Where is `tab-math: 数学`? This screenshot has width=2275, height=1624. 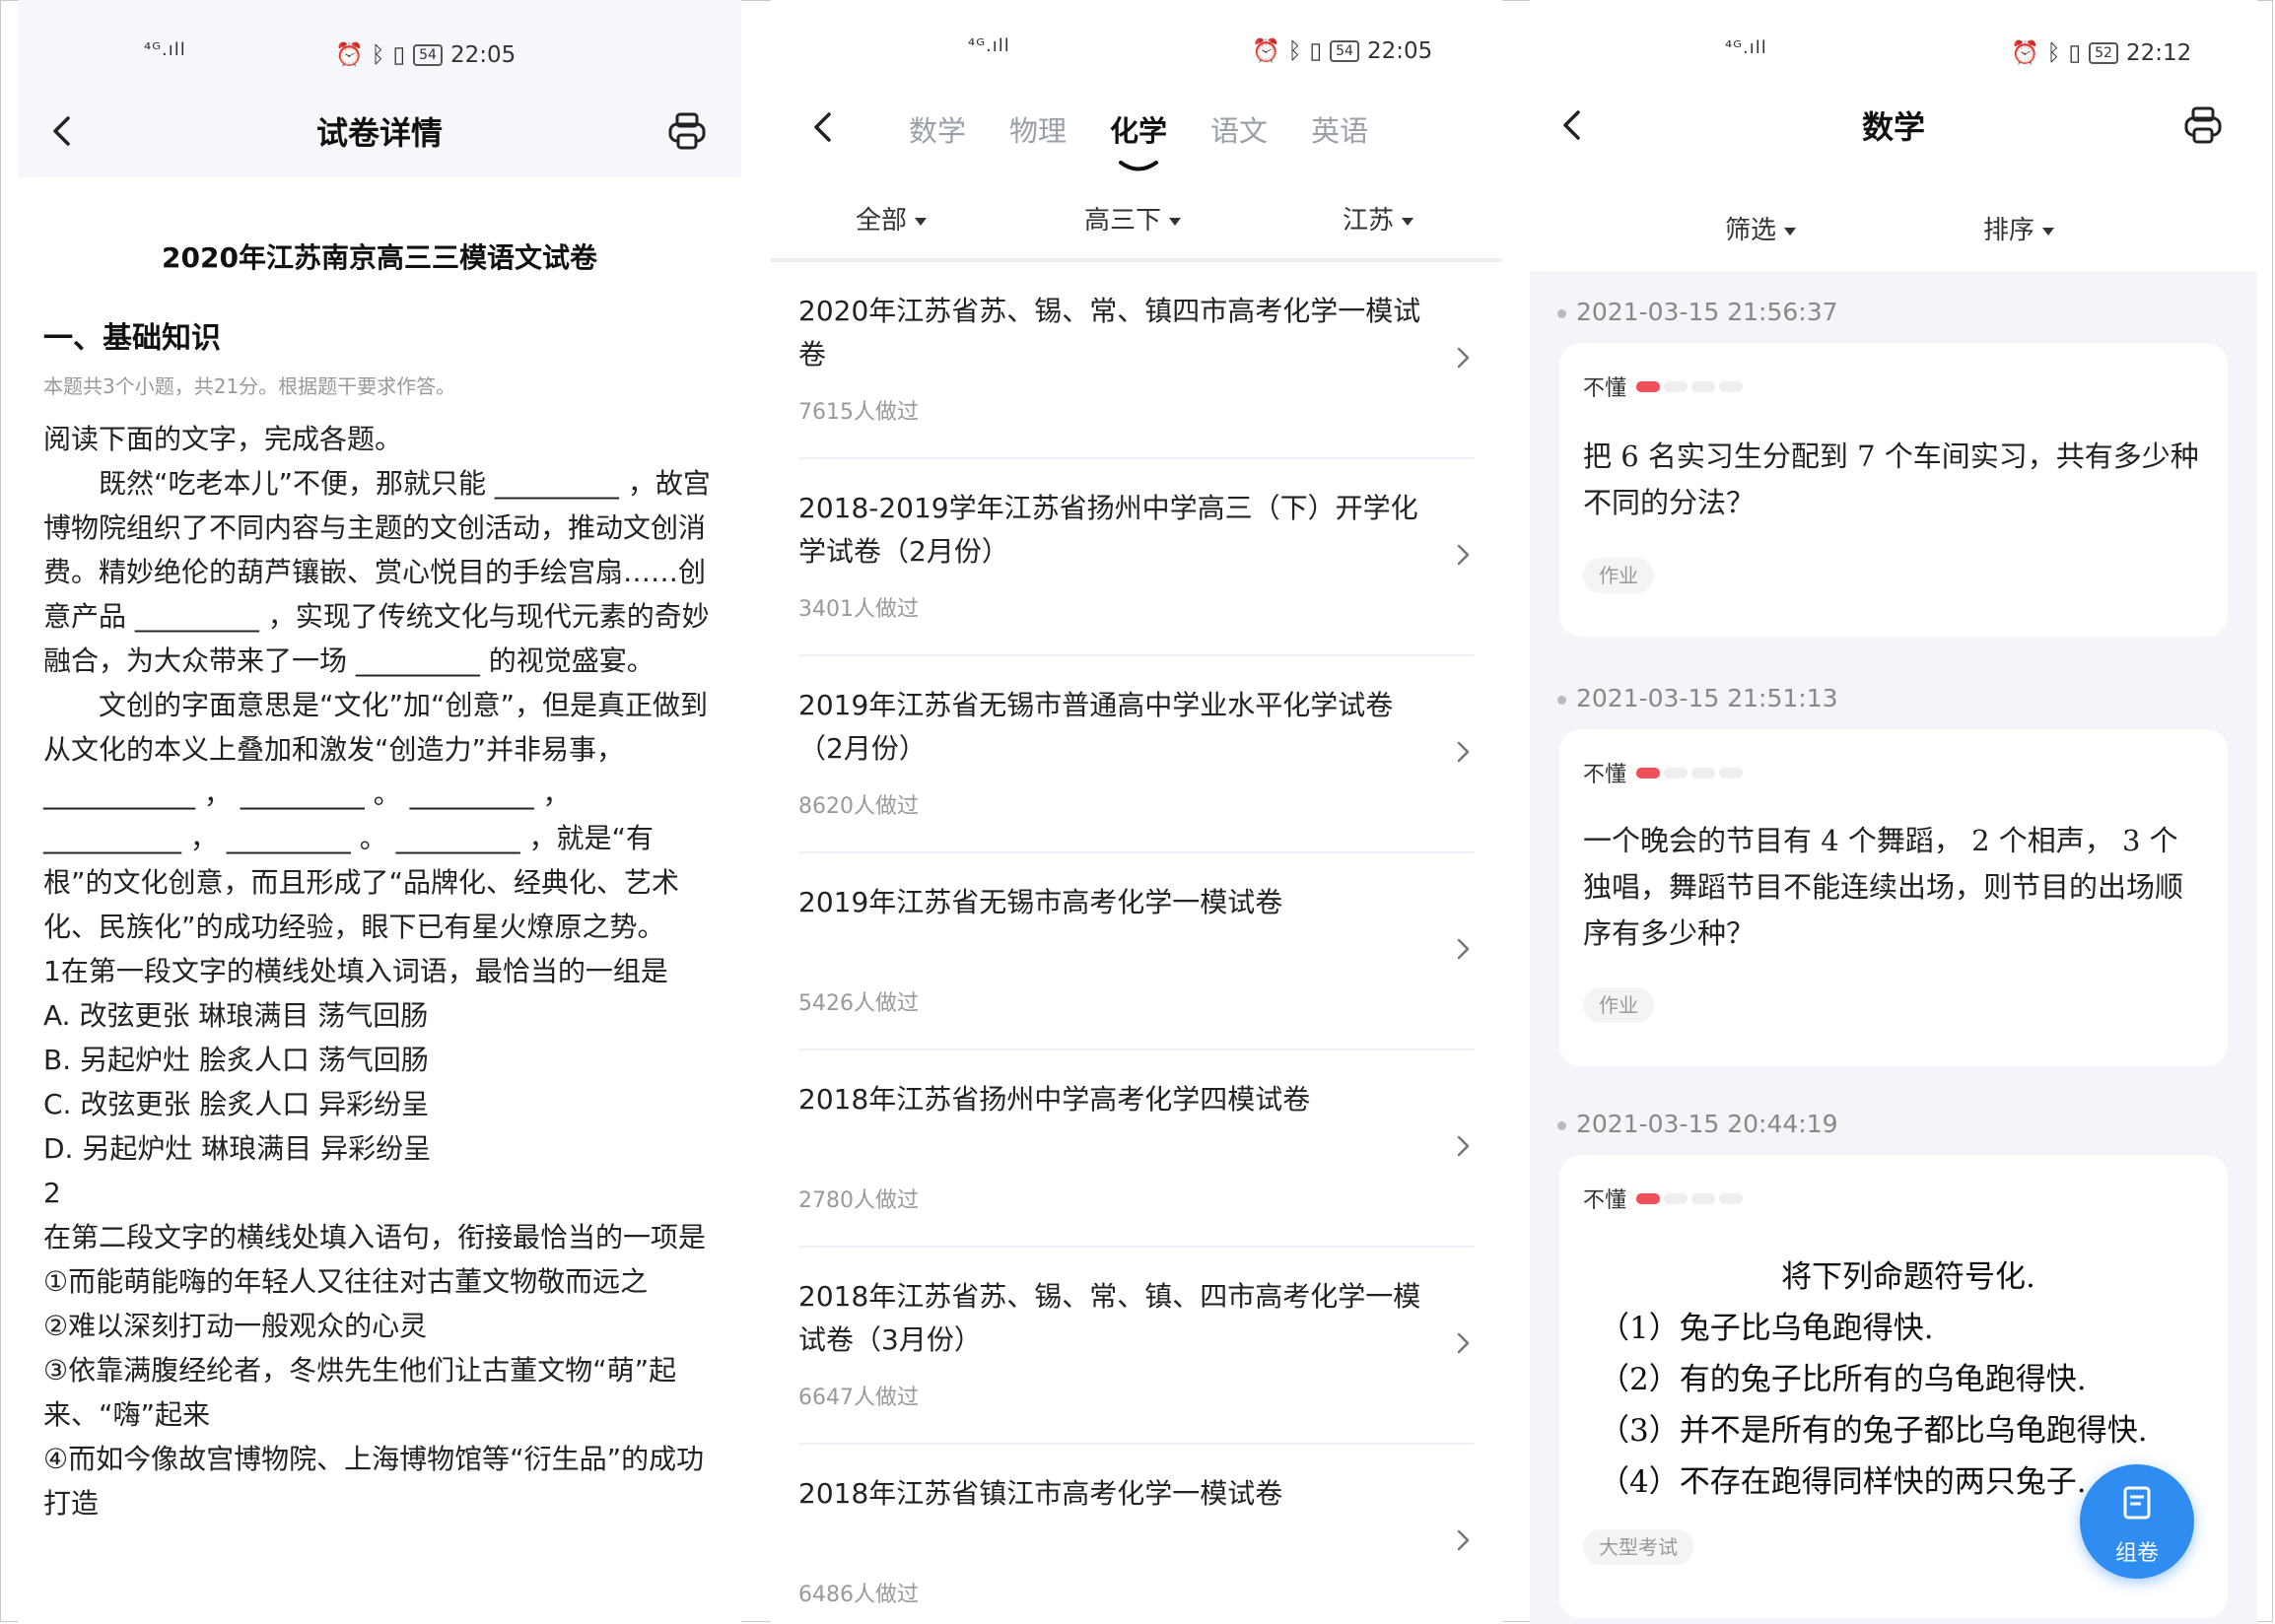
tab-math: 数学 is located at coordinates (937, 129).